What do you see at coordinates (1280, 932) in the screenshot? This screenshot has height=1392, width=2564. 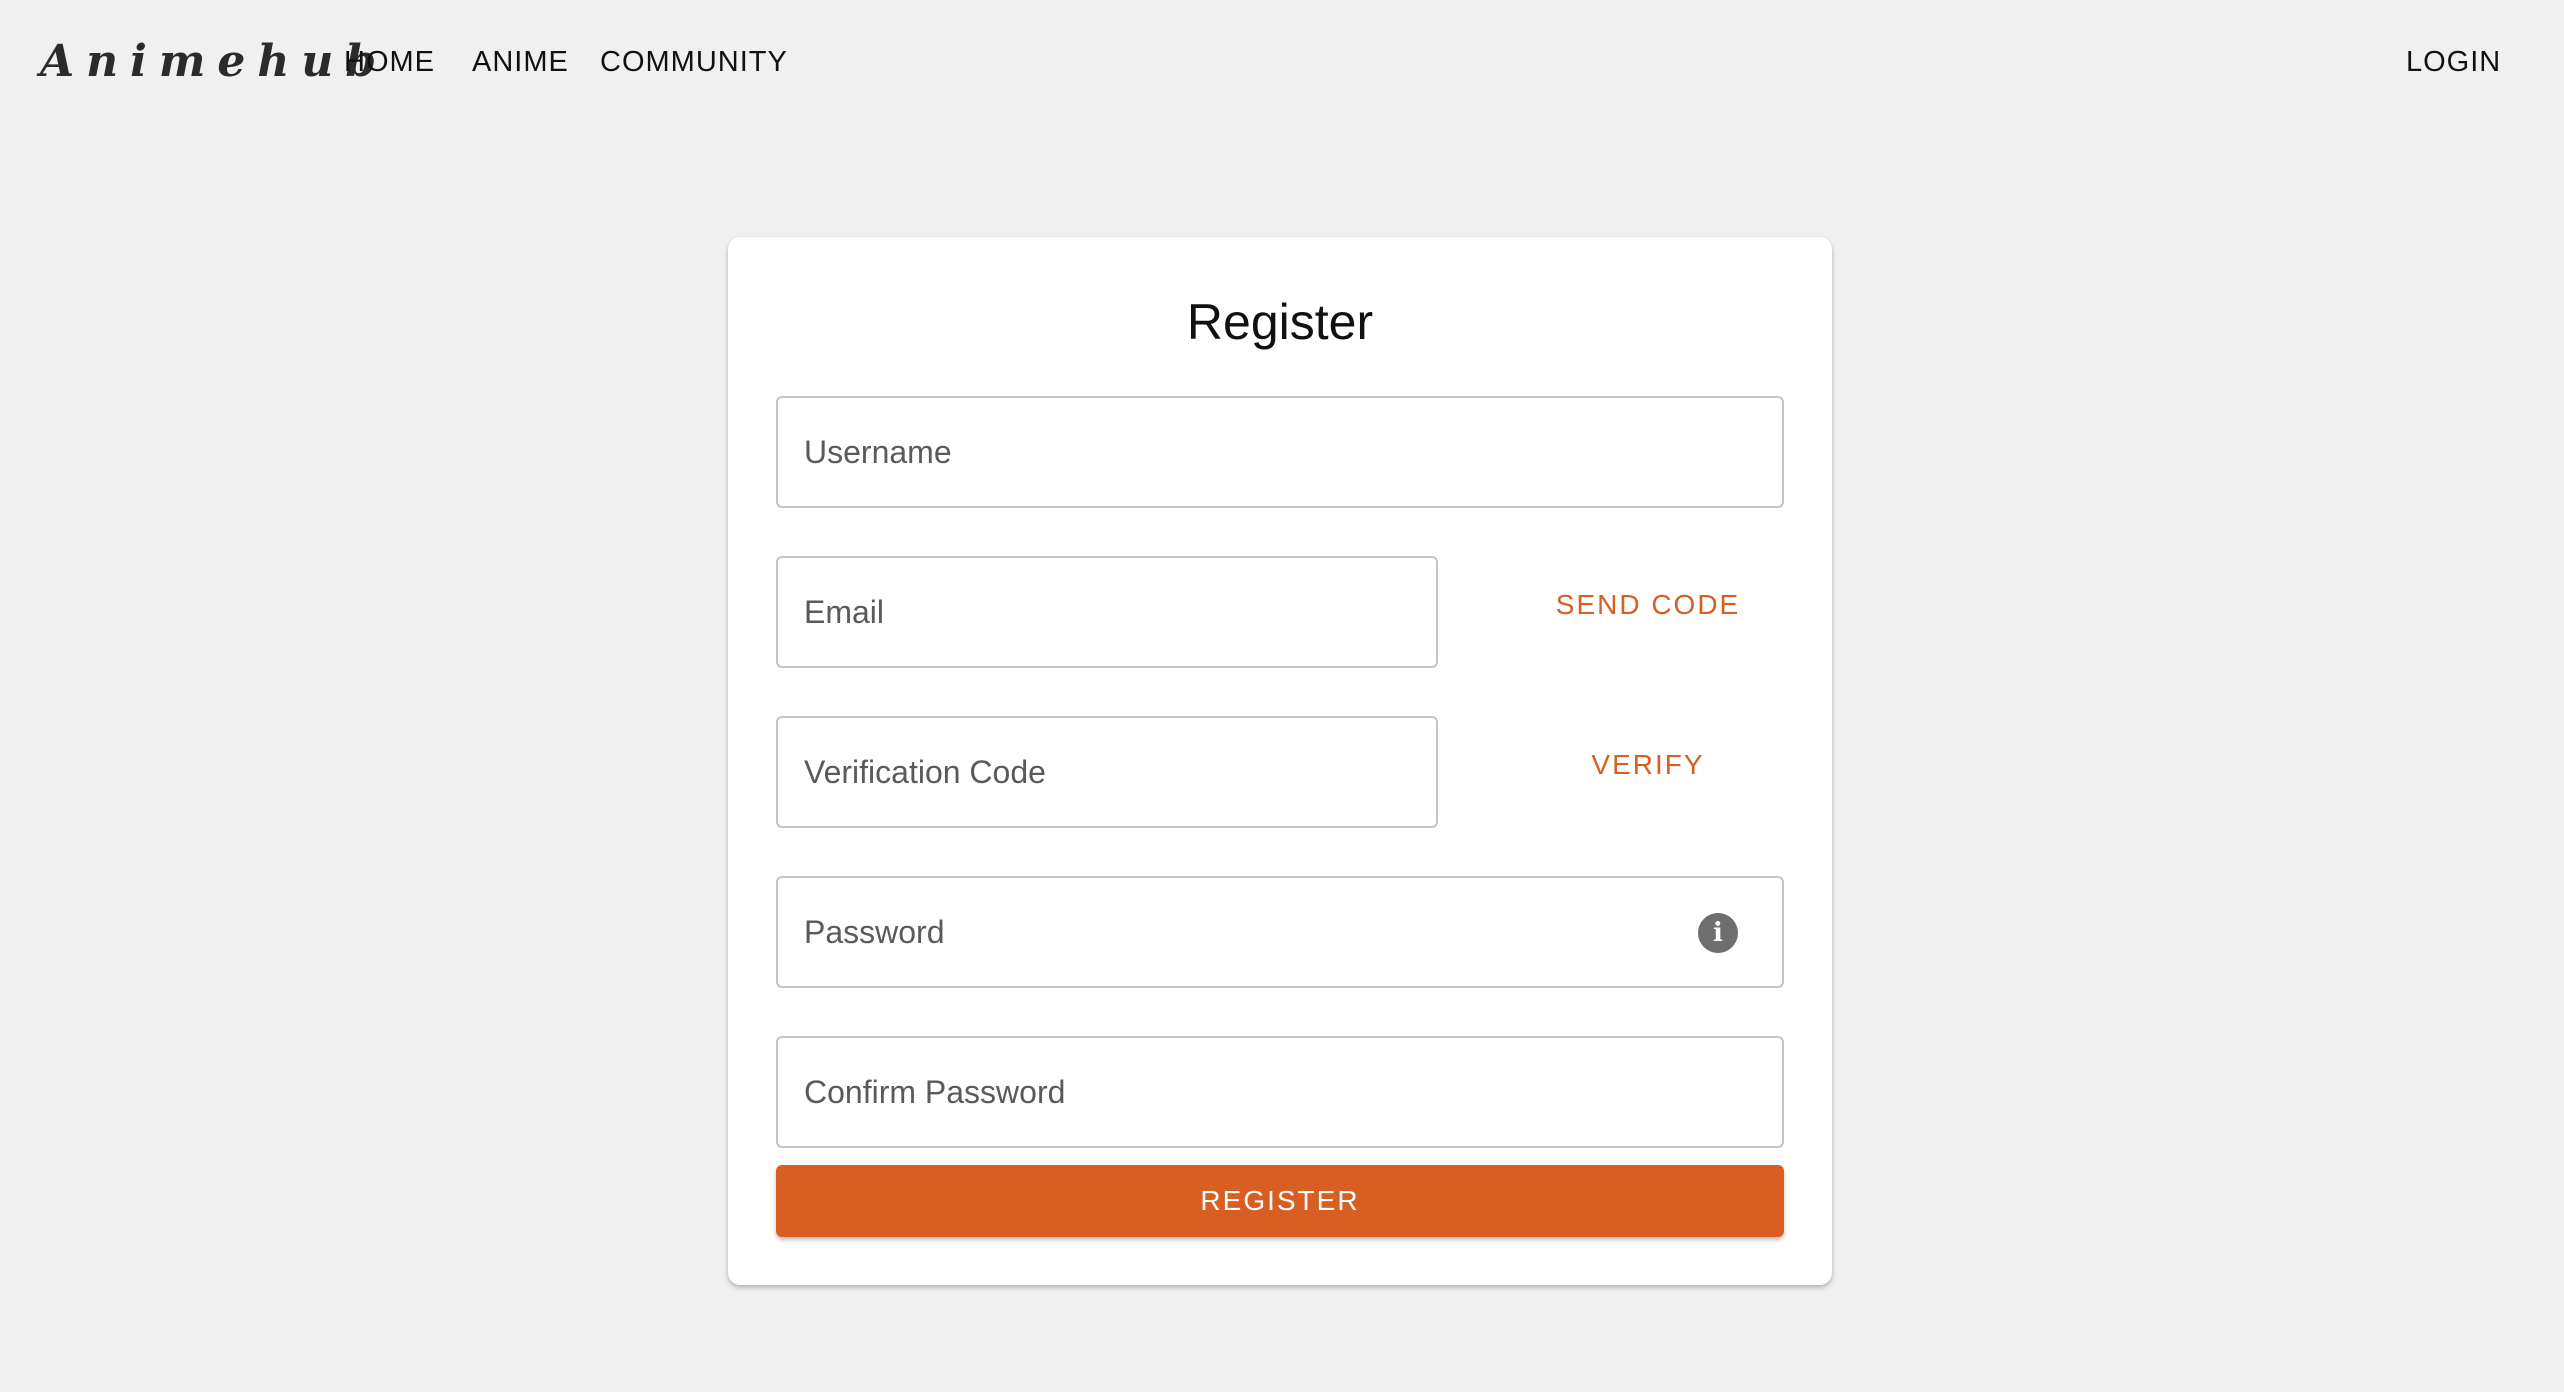 I see `password-field: Password i` at bounding box center [1280, 932].